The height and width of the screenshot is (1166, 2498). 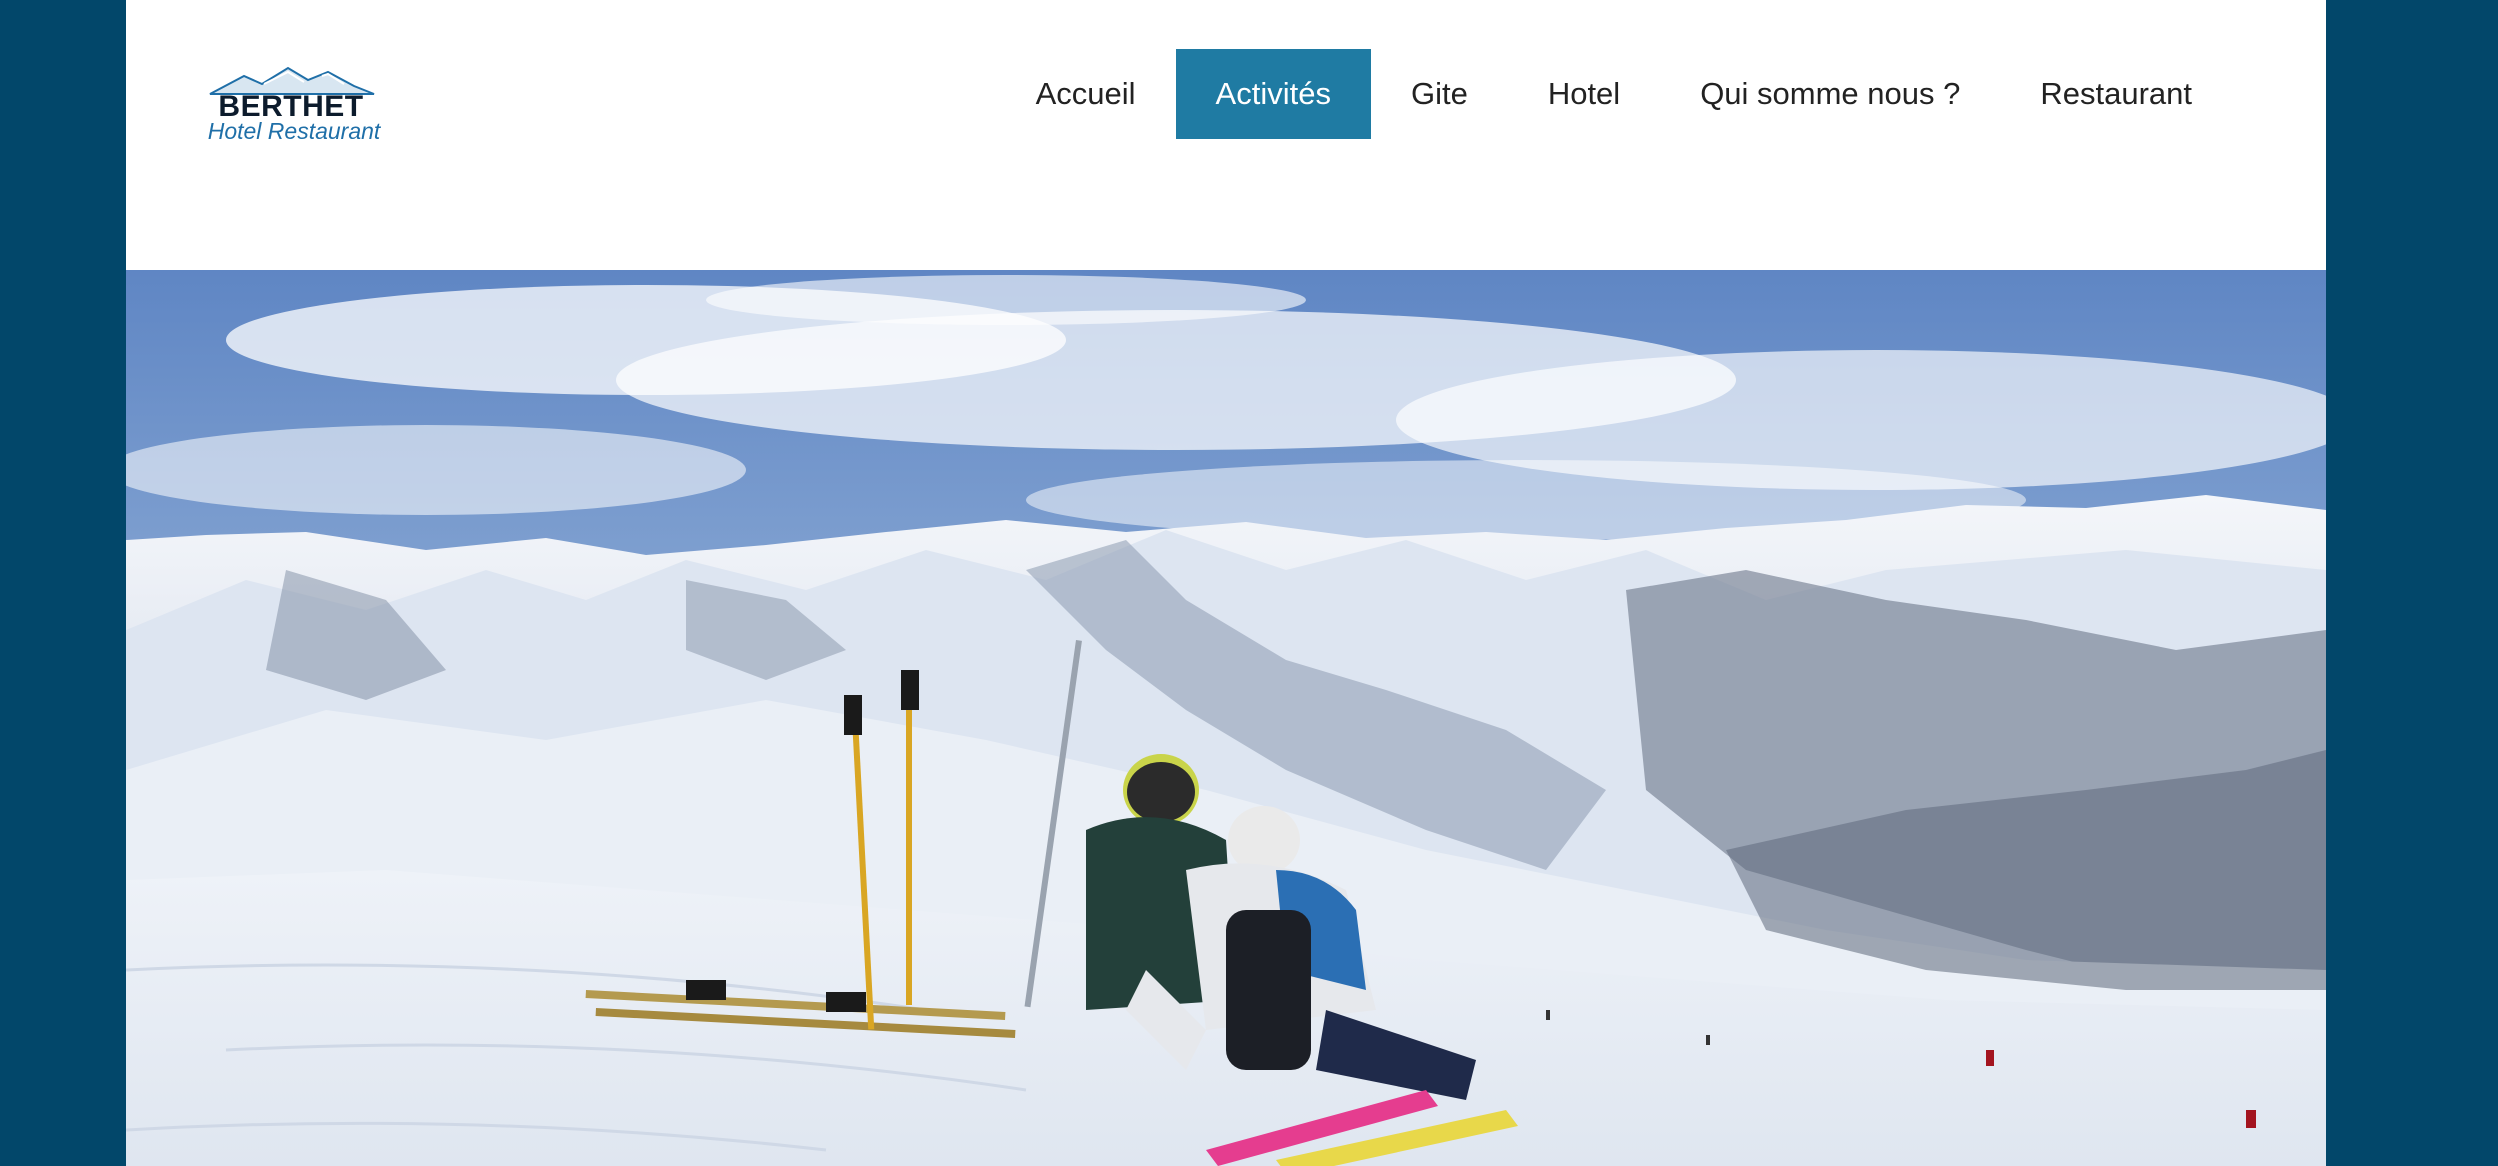 What do you see at coordinates (1086, 94) in the screenshot?
I see `nav-item-accueil: Accueil` at bounding box center [1086, 94].